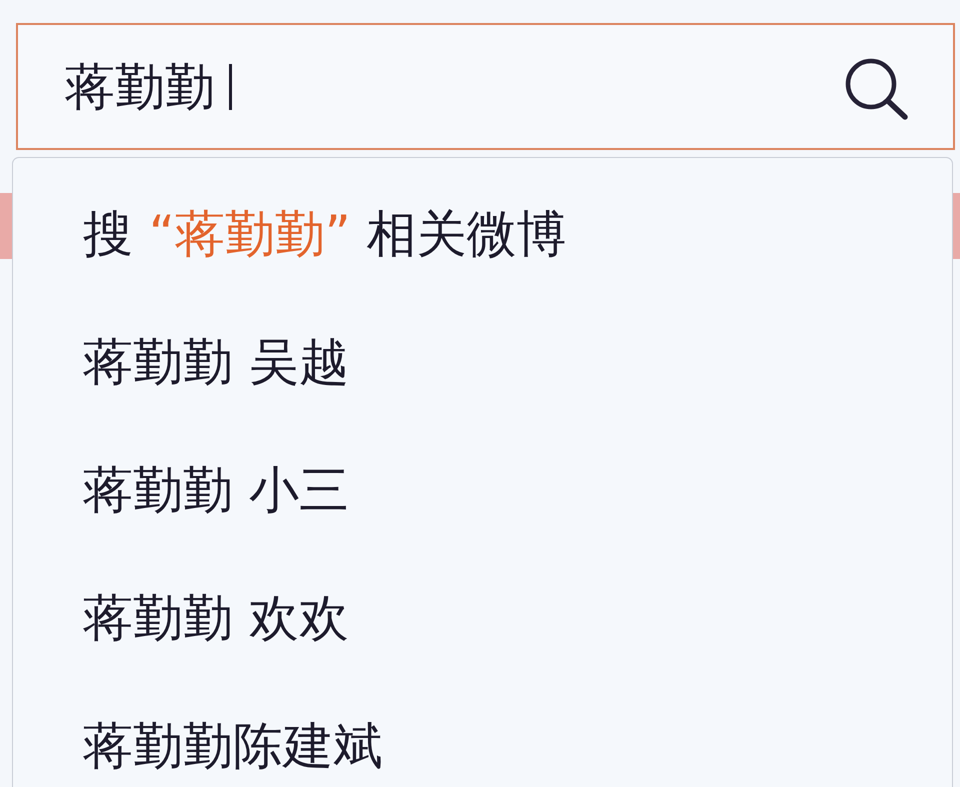 The height and width of the screenshot is (787, 960). I want to click on text-cursor, so click(230, 87).